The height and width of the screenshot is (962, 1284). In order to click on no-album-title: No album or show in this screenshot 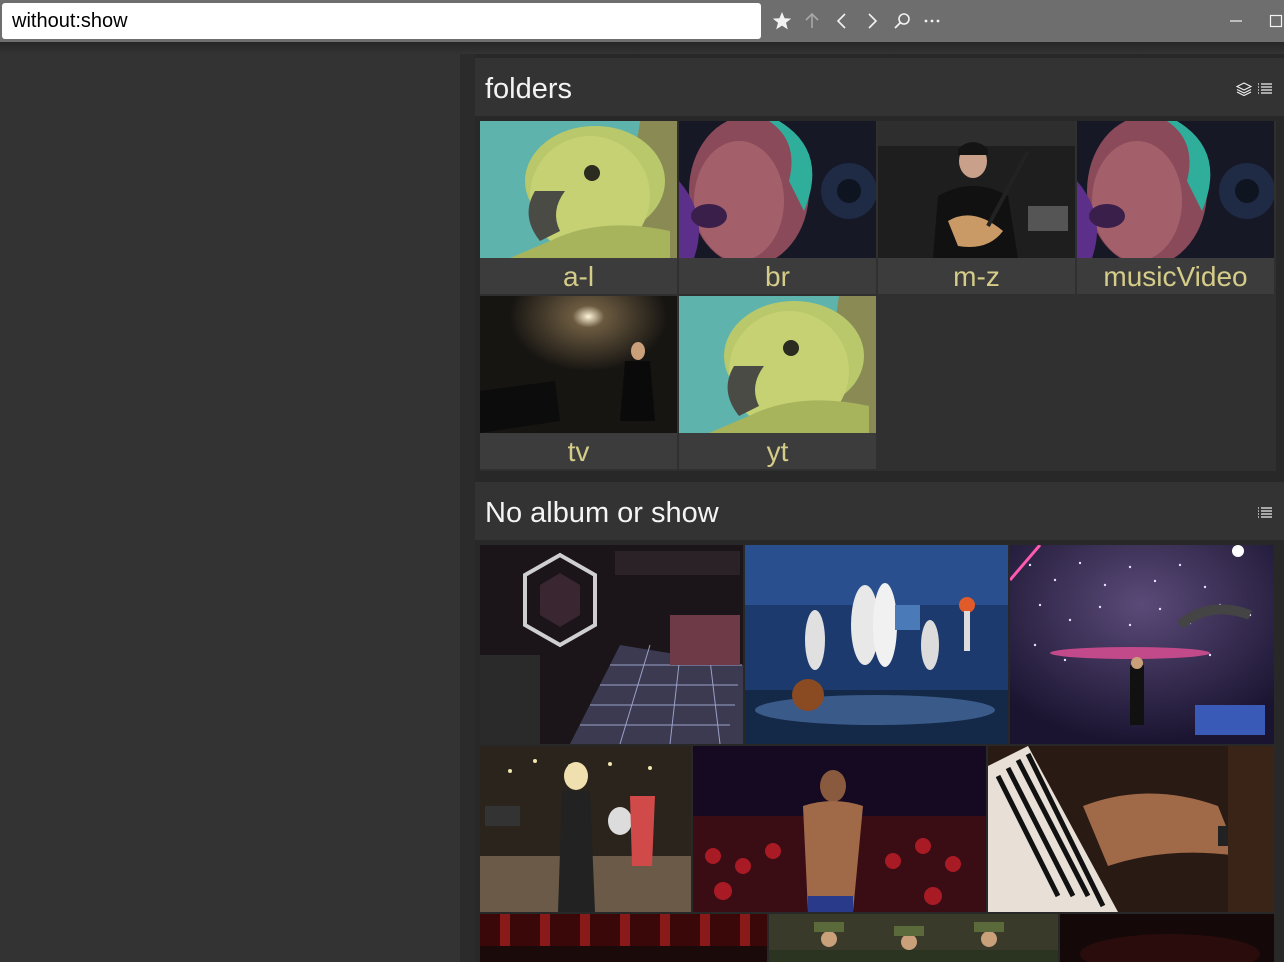, I will do `click(602, 513)`.